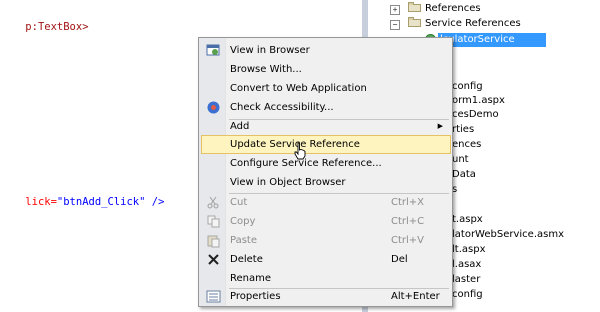  Describe the element at coordinates (415, 296) in the screenshot. I see `menu-item-shortcut: Alt+Enter` at that location.